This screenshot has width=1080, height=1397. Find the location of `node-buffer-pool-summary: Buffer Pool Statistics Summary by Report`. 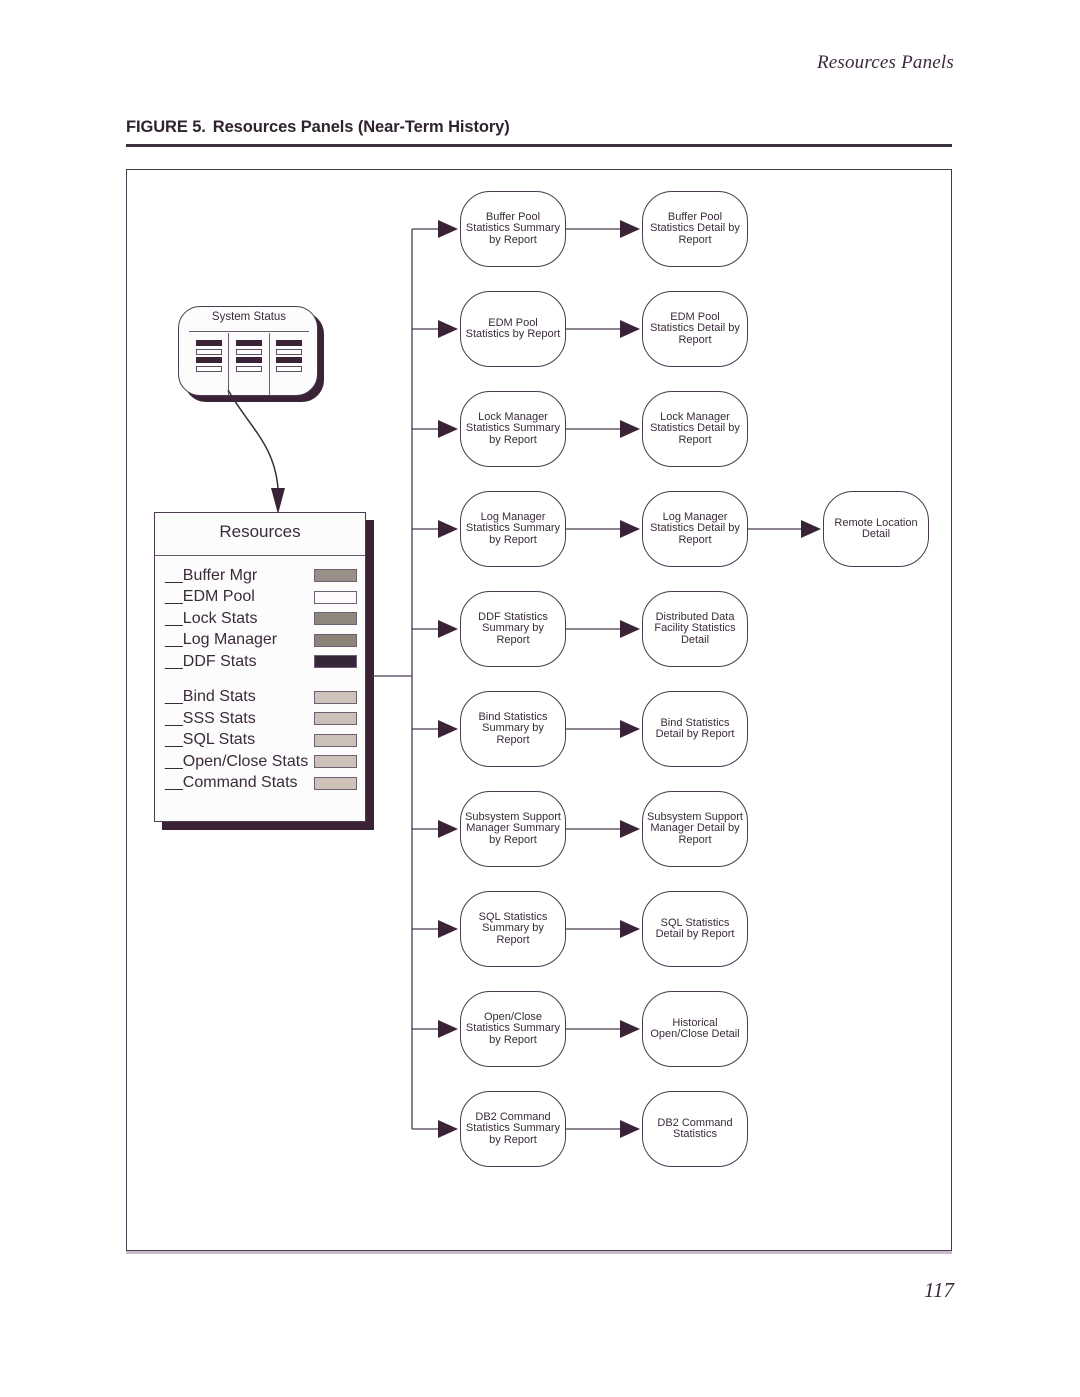

node-buffer-pool-summary: Buffer Pool Statistics Summary by Report is located at coordinates (513, 229).